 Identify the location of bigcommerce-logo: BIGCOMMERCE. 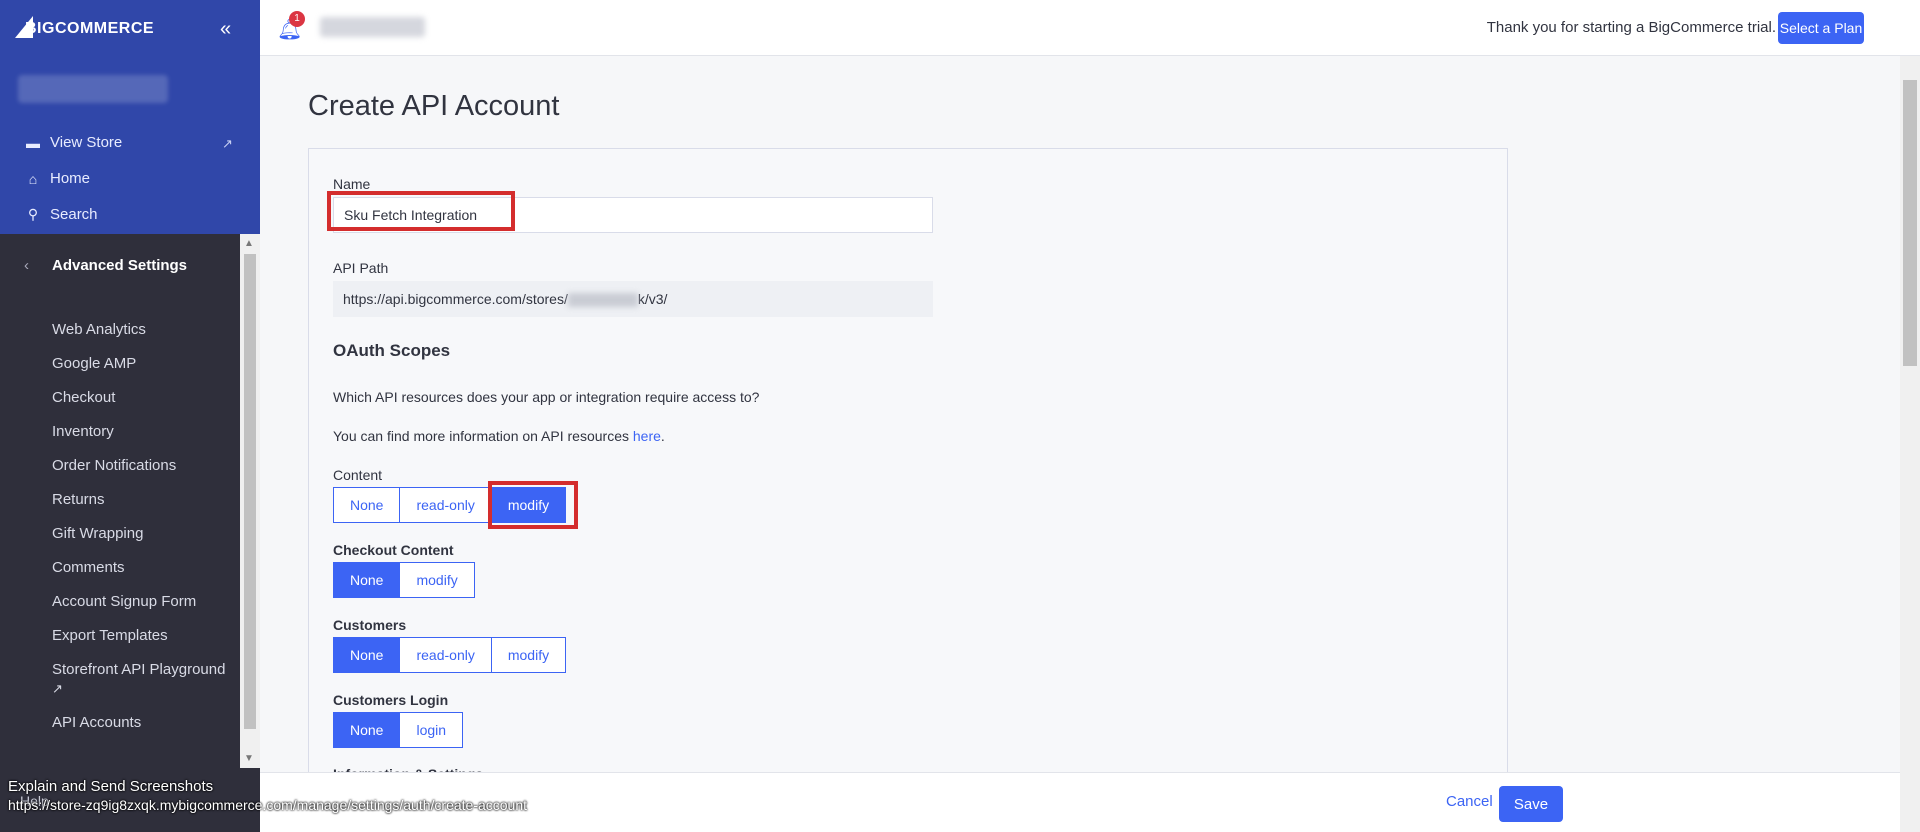
(85, 28).